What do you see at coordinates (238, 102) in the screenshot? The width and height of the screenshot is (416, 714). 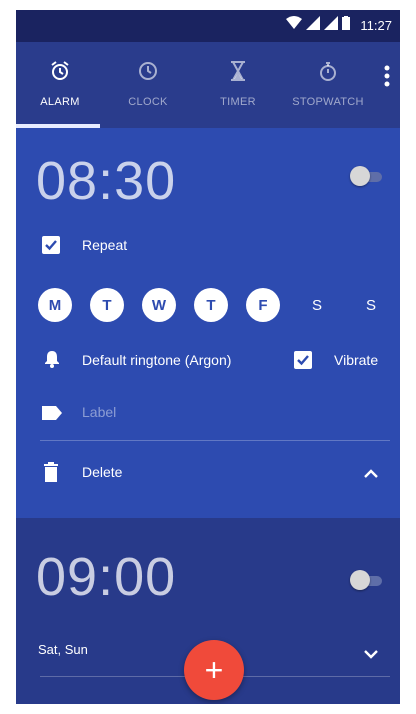 I see `tab-label: TIMER` at bounding box center [238, 102].